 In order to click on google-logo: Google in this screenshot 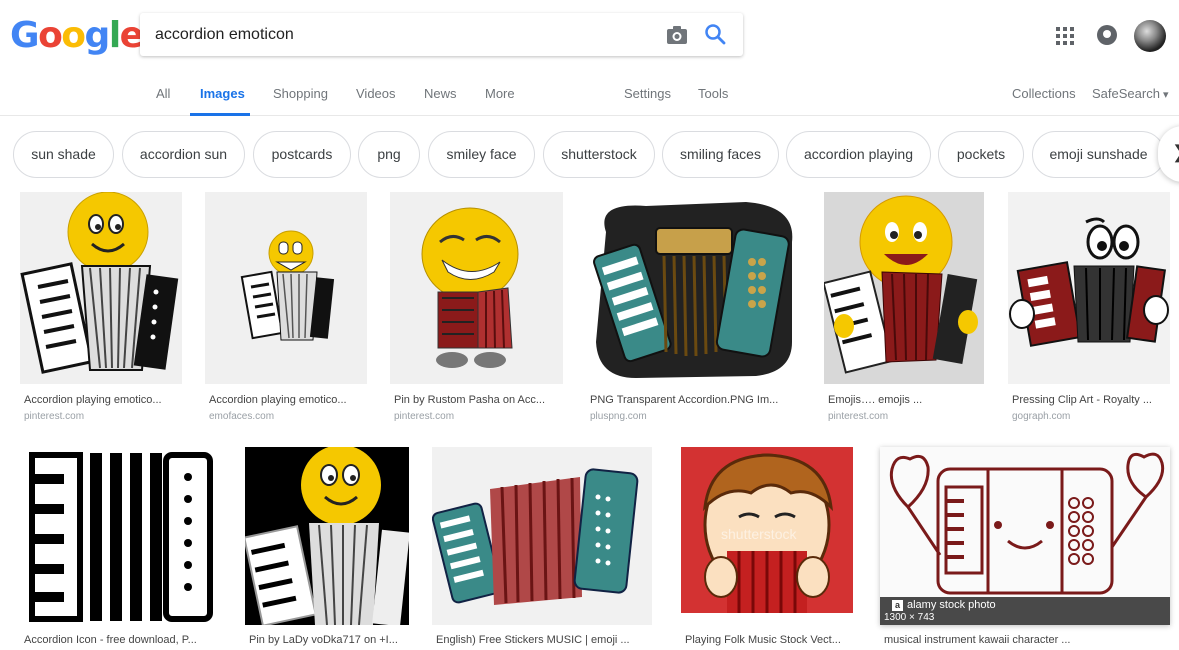, I will do `click(77, 36)`.